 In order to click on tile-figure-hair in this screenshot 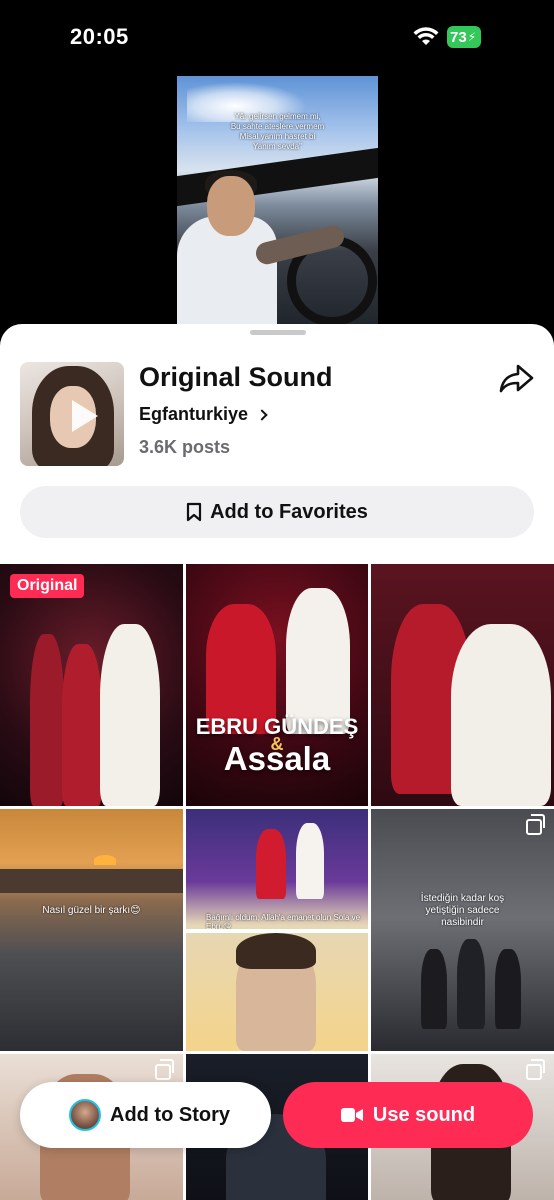, I will do `click(276, 951)`.